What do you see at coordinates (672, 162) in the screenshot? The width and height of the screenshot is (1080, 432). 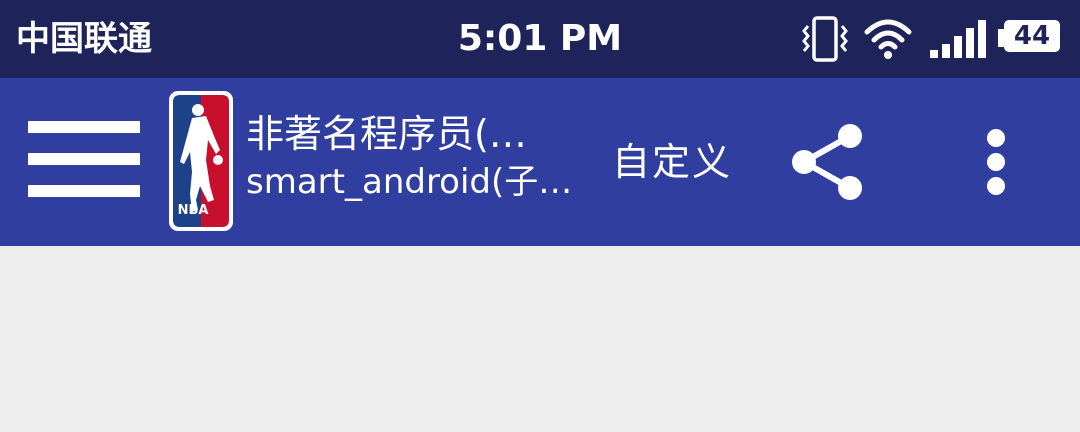 I see `custom-action-button: 自定义` at bounding box center [672, 162].